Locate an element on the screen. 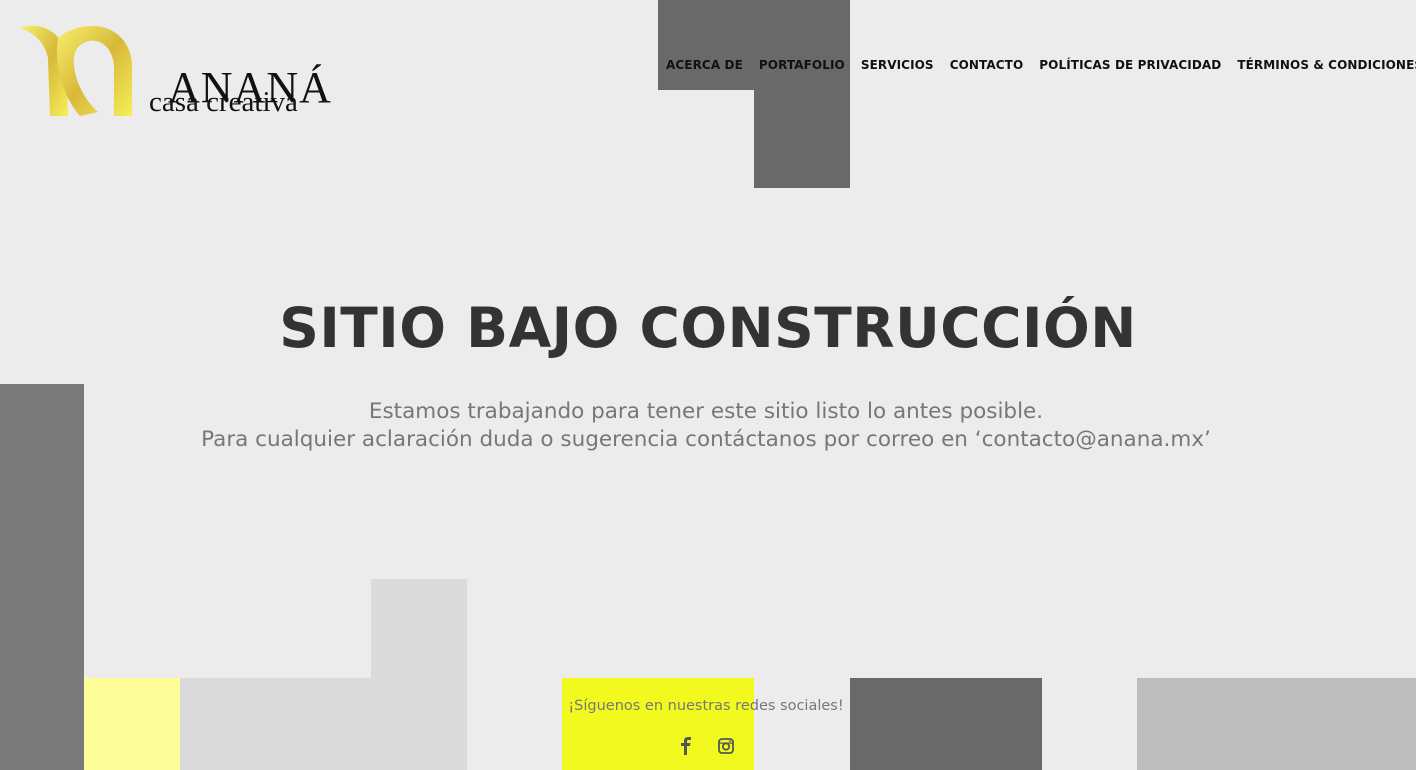 The height and width of the screenshot is (770, 1416). nav-item-servicios: SERVICIOS is located at coordinates (897, 65).